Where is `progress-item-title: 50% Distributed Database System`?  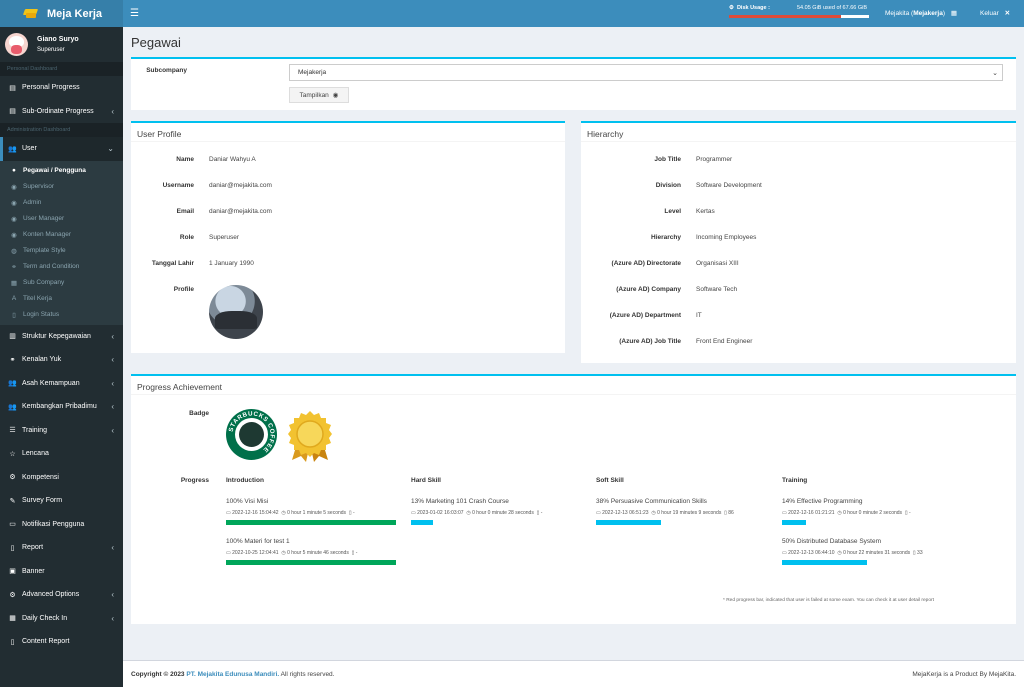 progress-item-title: 50% Distributed Database System is located at coordinates (831, 541).